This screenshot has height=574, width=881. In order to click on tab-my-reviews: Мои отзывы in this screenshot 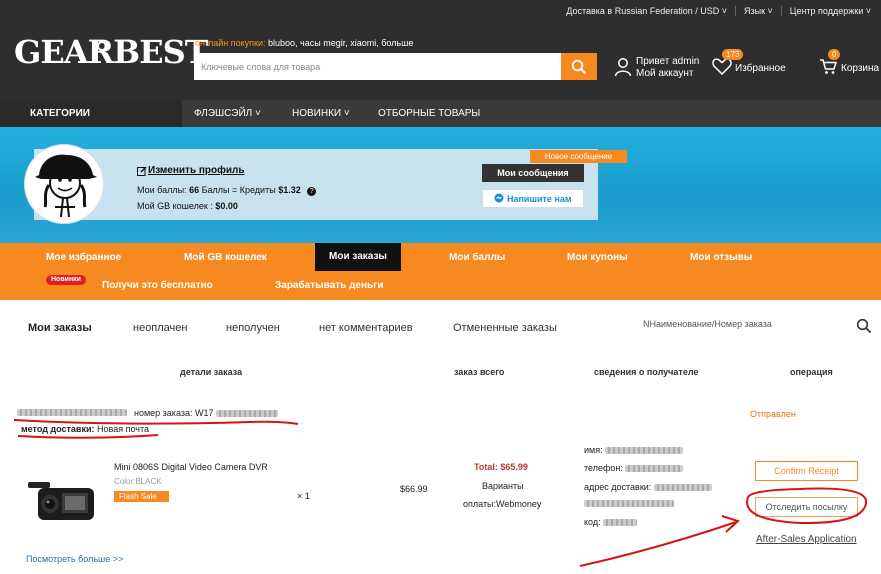, I will do `click(721, 258)`.